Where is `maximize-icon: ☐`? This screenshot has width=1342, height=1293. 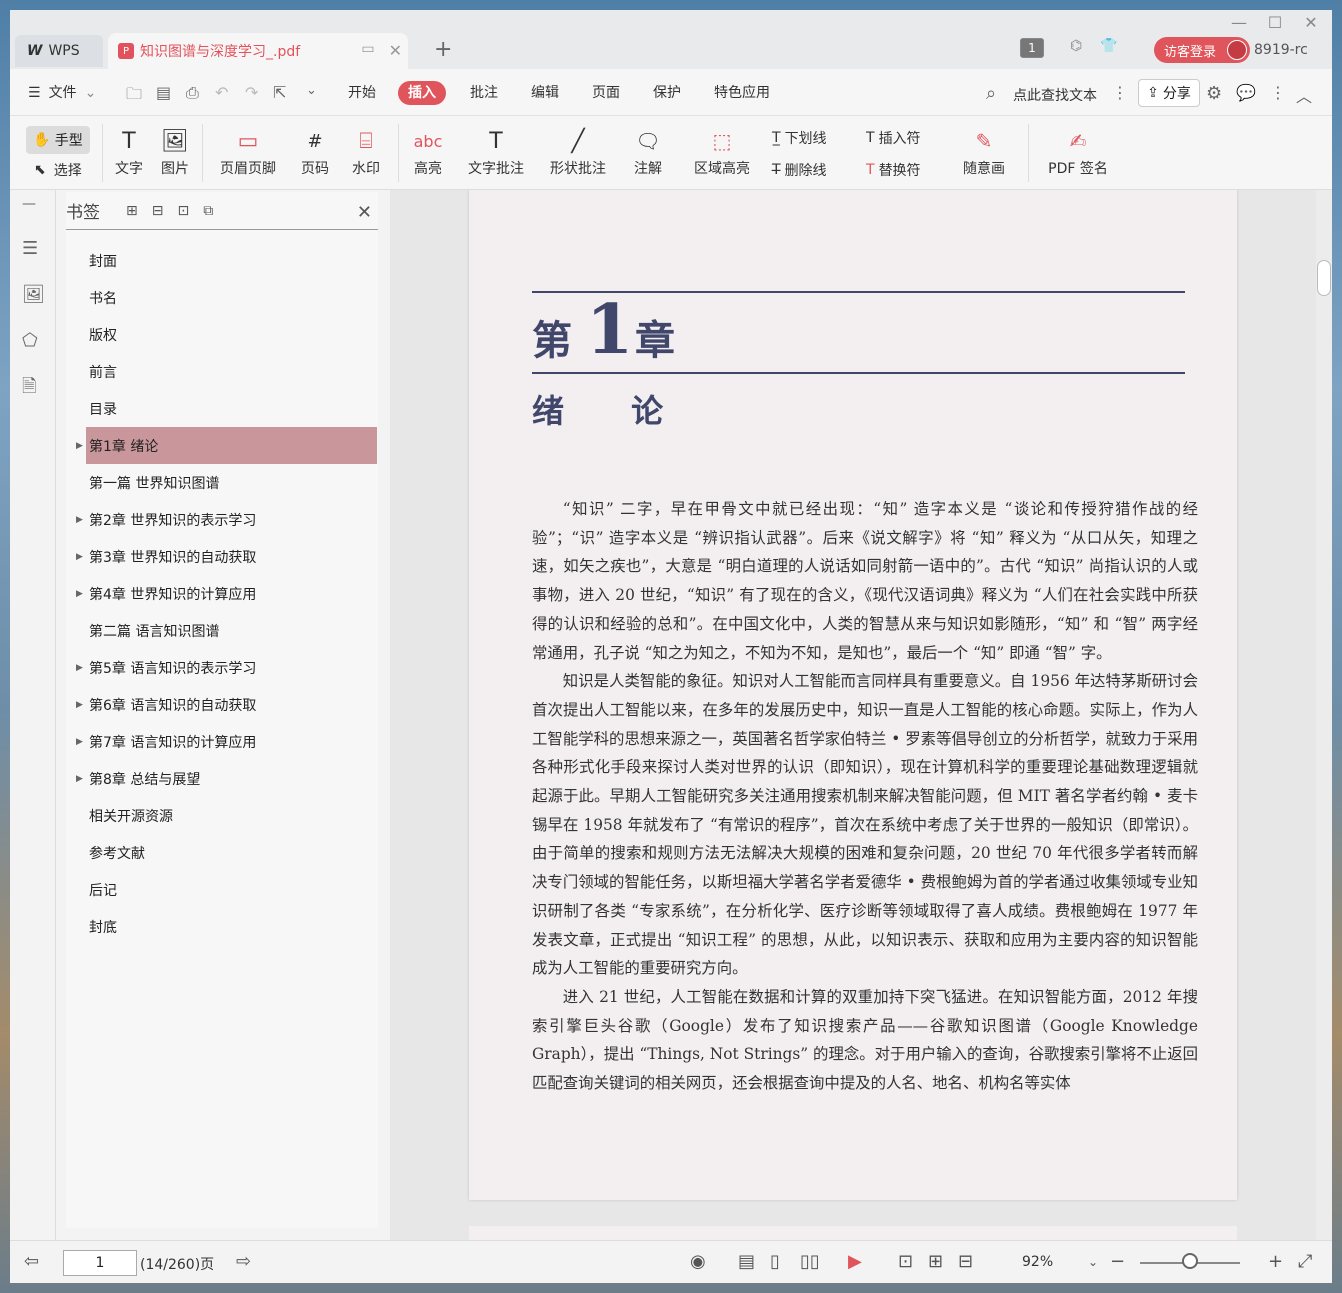
maximize-icon: ☐ is located at coordinates (1275, 23).